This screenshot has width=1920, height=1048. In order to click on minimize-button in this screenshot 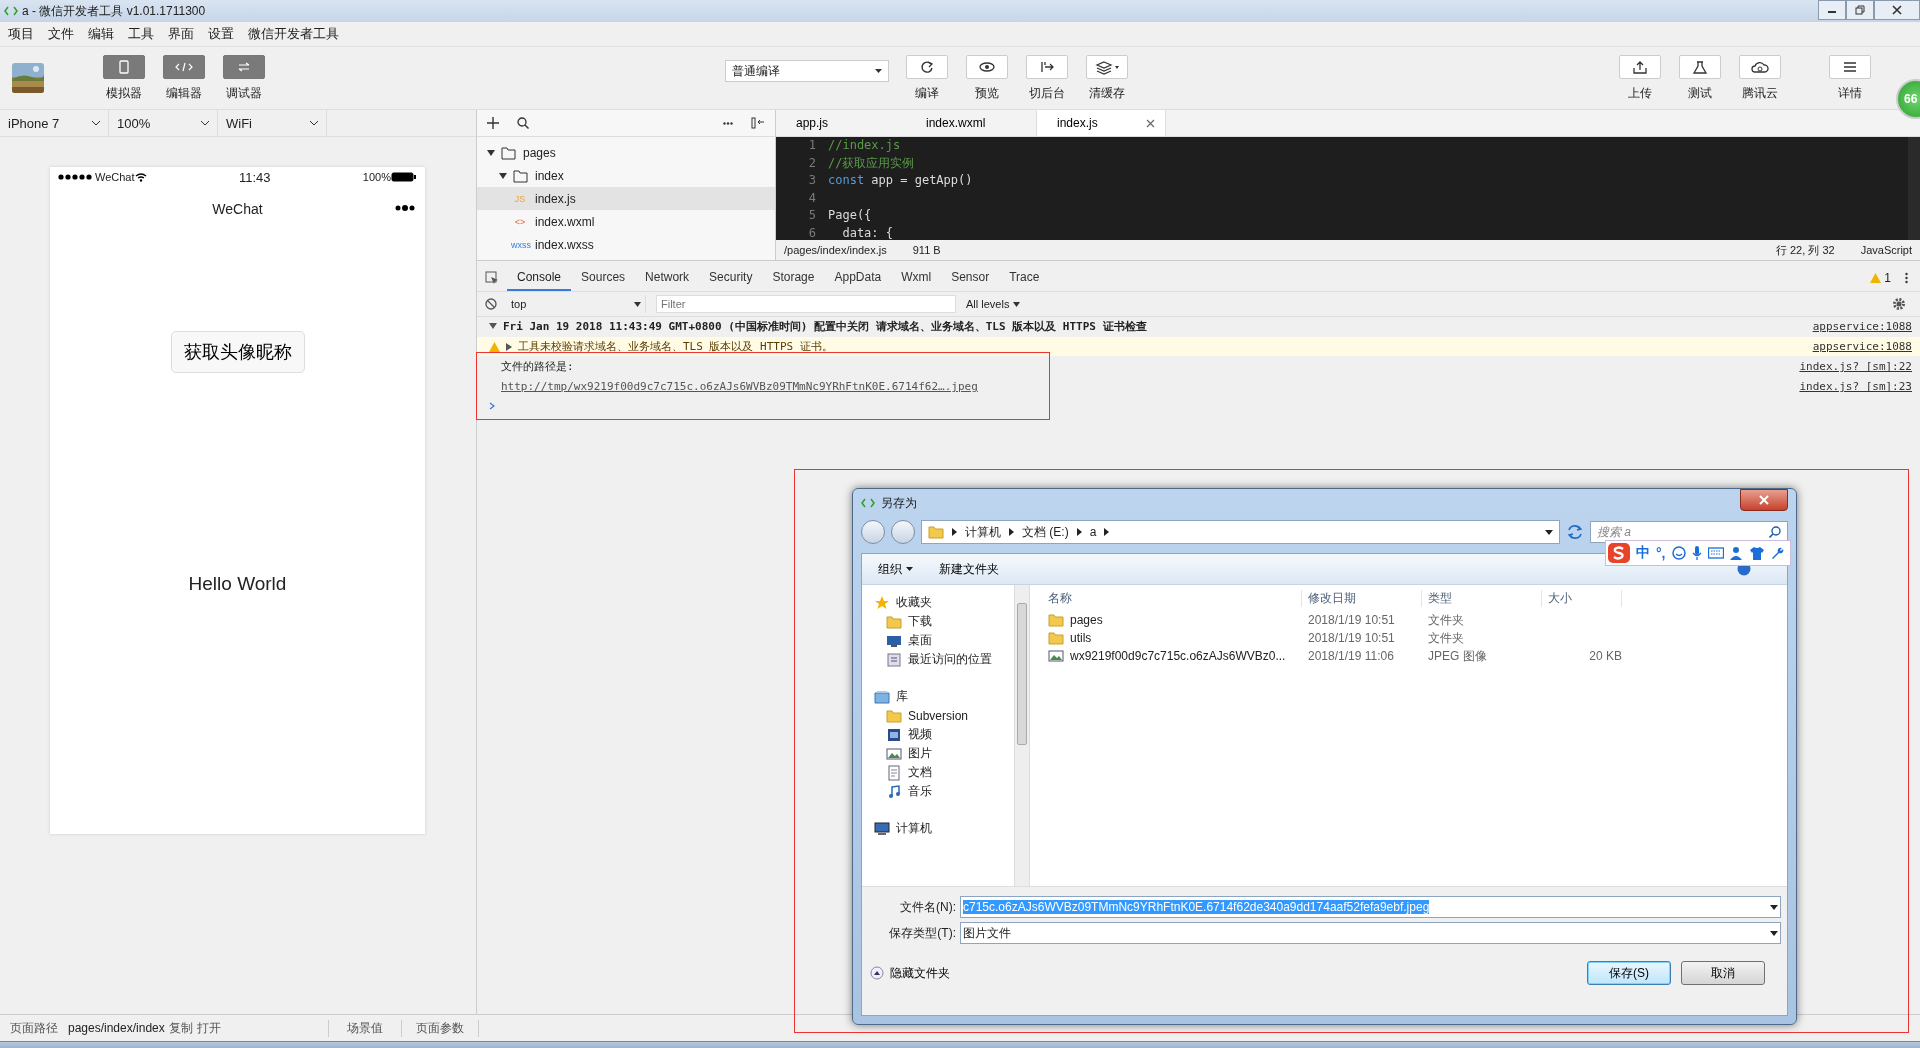, I will do `click(1832, 10)`.